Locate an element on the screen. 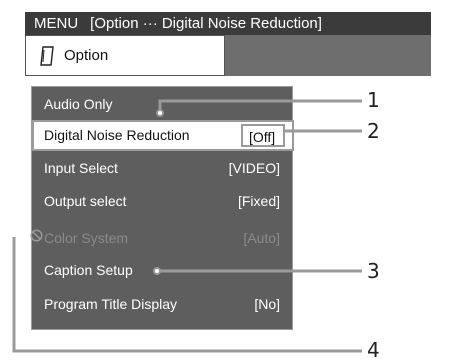 The height and width of the screenshot is (362, 474). callout-number-2: 2 is located at coordinates (373, 131).